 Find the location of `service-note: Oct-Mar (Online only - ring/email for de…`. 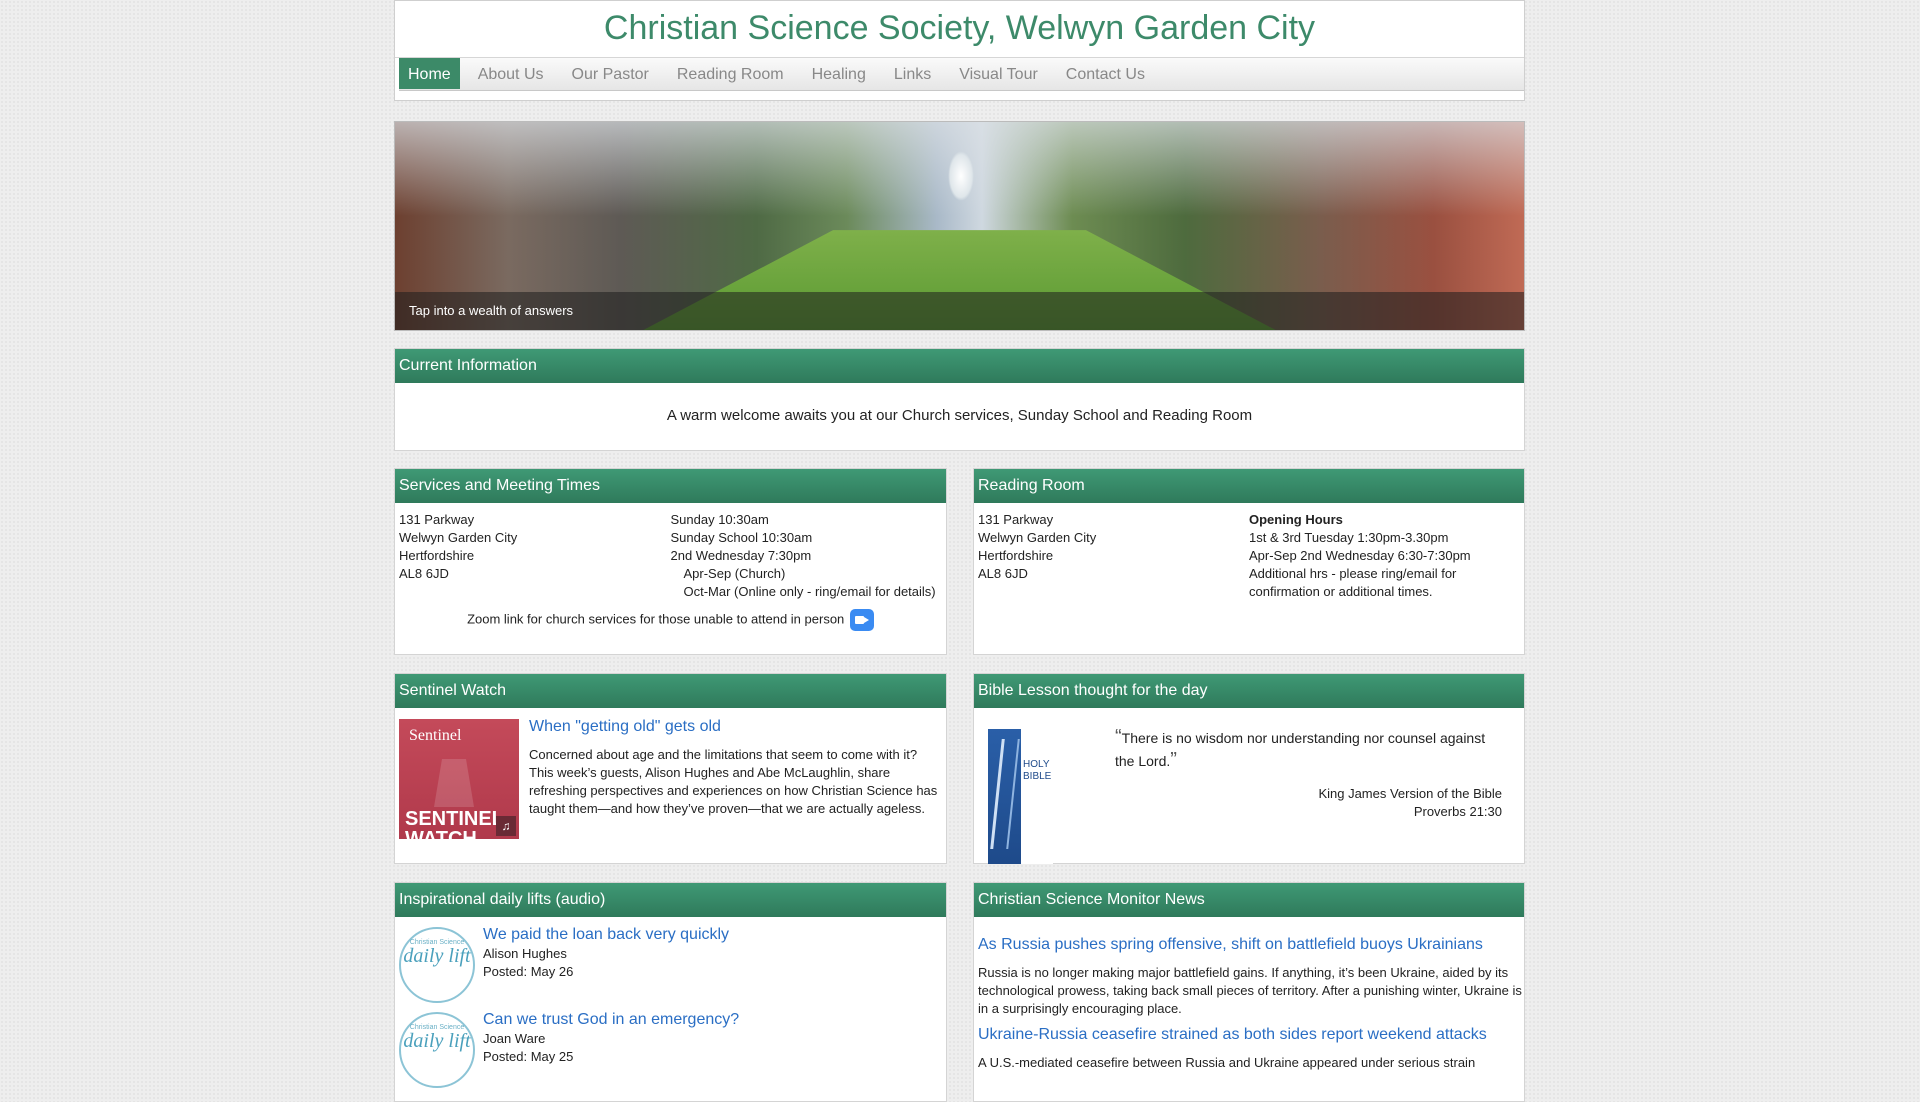

service-note: Oct-Mar (Online only - ring/email for de… is located at coordinates (809, 591).